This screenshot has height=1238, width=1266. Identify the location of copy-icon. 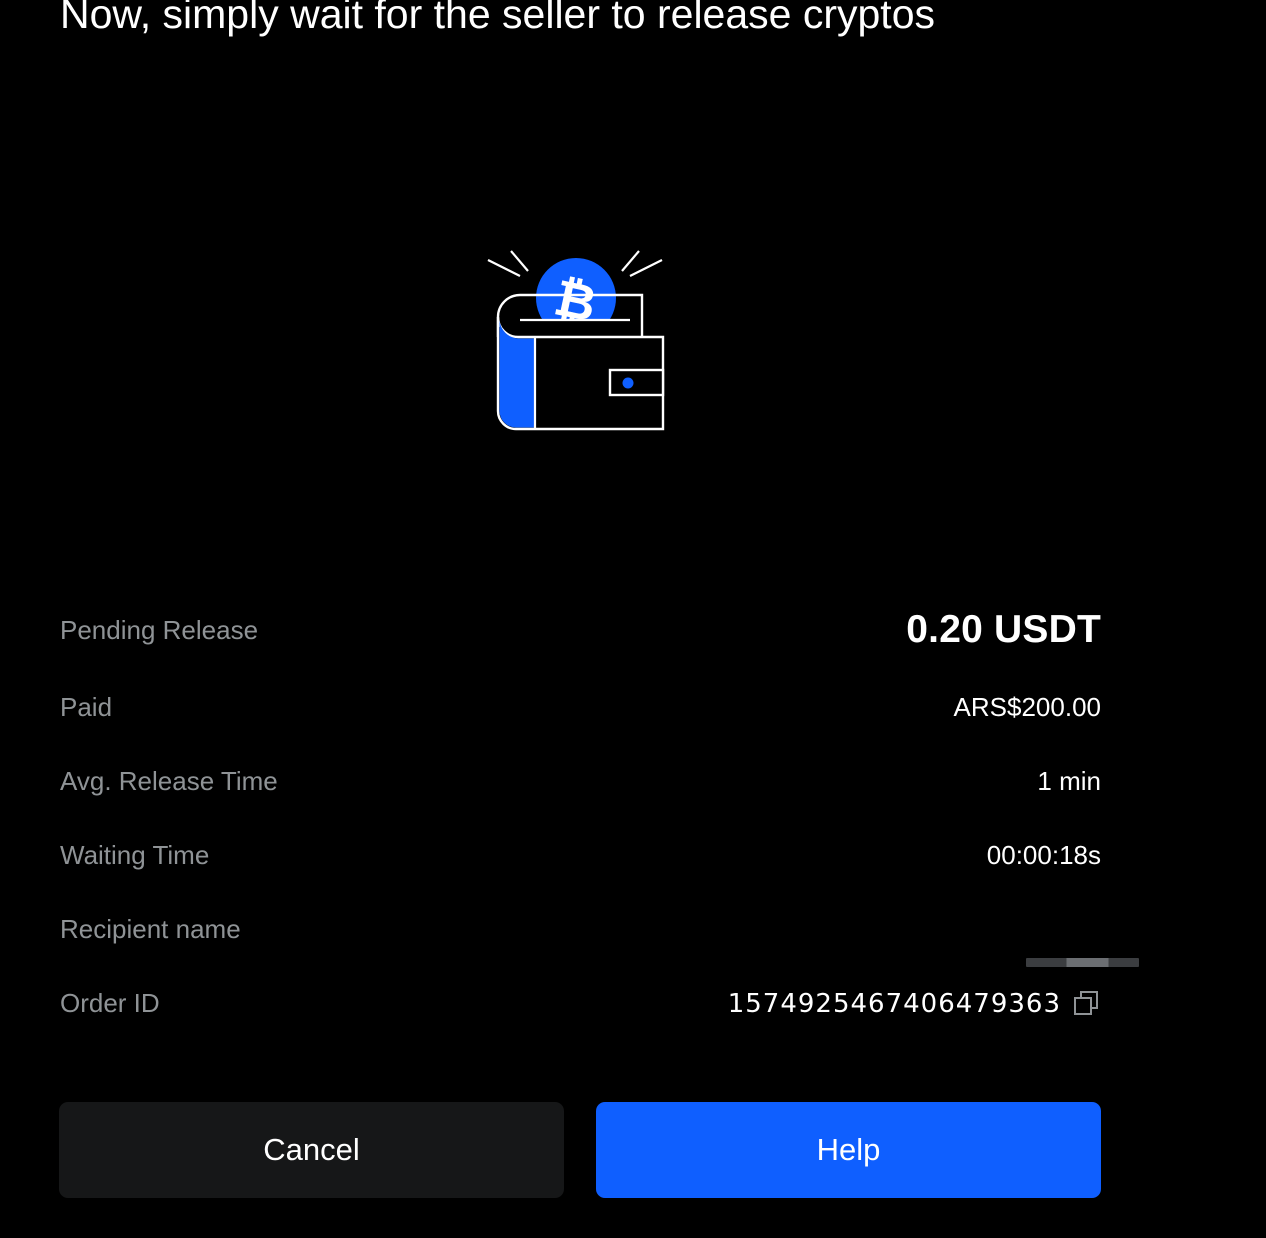
(1087, 1004).